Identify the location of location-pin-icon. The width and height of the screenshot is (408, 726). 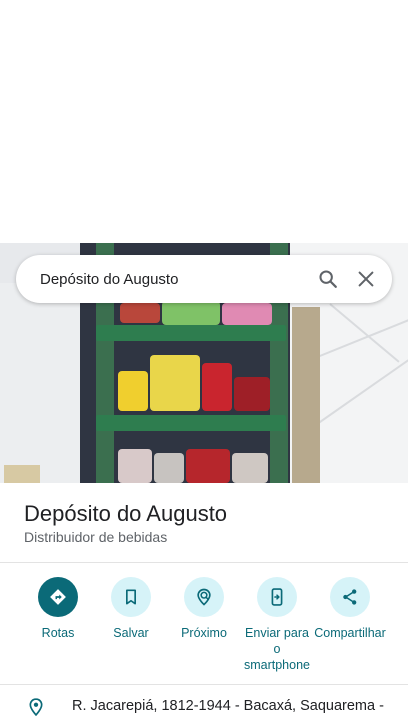
(36, 707).